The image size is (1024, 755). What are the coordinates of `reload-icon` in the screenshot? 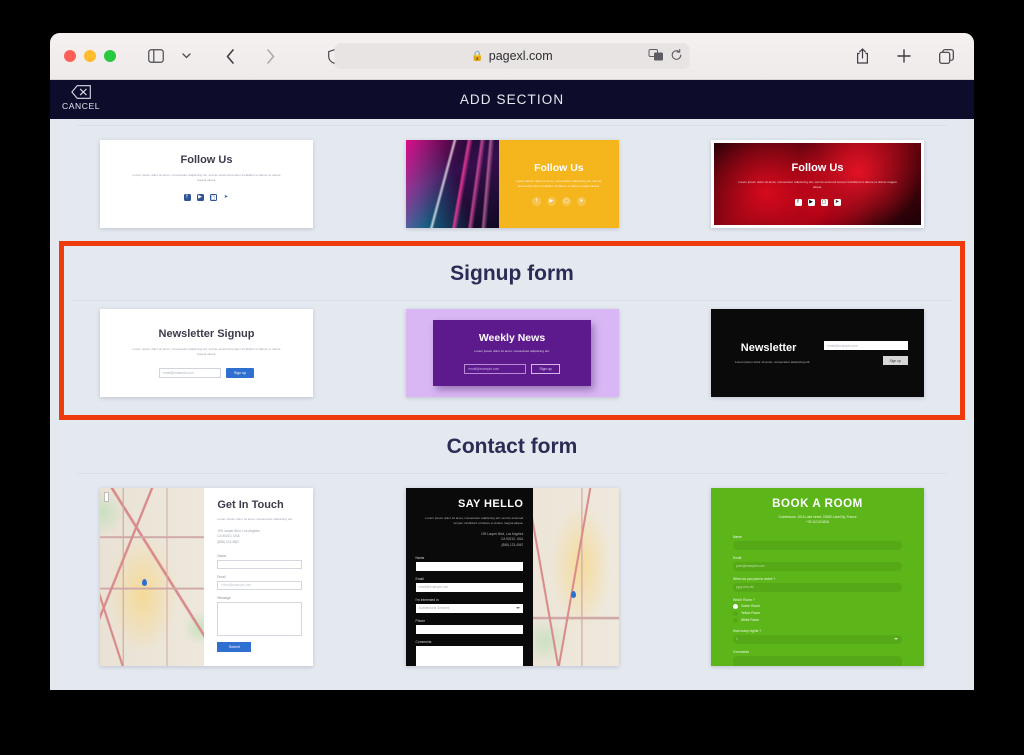 It's located at (677, 56).